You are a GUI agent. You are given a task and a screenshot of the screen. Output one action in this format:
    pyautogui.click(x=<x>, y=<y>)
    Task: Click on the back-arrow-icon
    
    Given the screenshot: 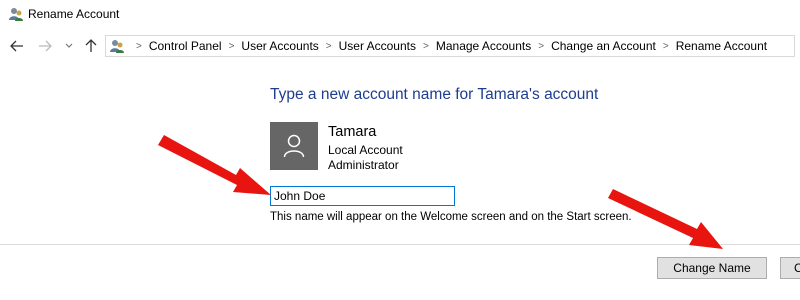 What is the action you would take?
    pyautogui.click(x=17, y=46)
    